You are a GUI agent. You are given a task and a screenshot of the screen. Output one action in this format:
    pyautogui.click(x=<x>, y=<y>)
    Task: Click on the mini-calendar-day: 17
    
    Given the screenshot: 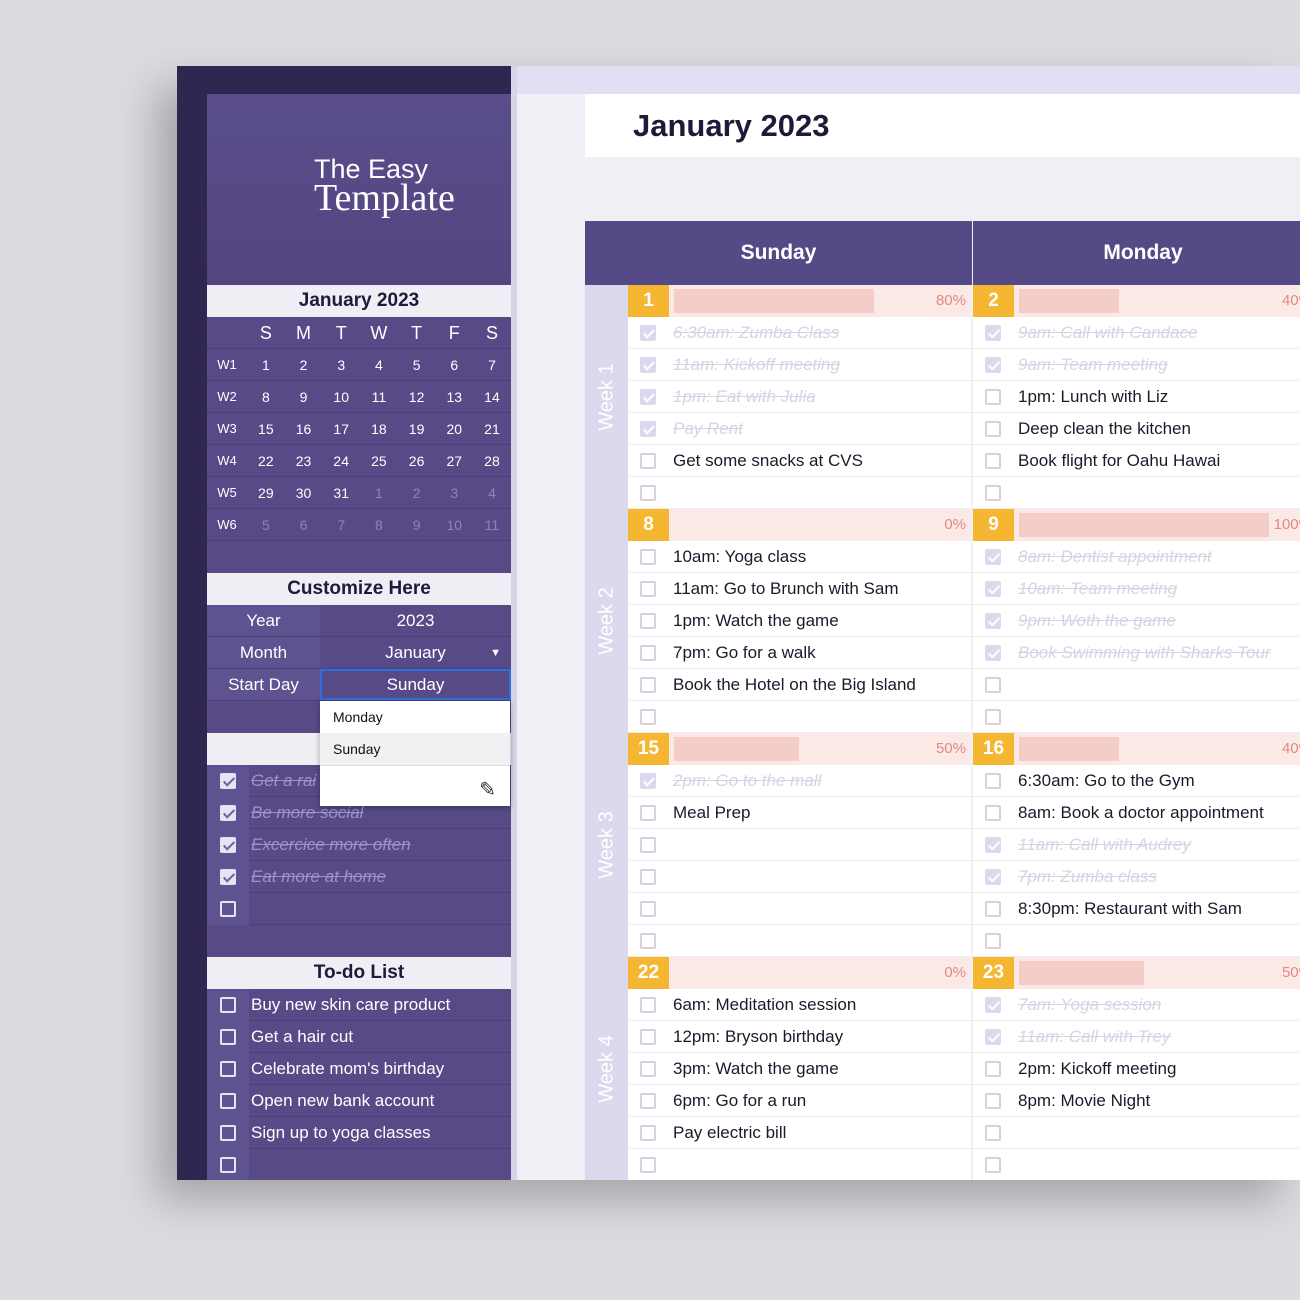 What is the action you would take?
    pyautogui.click(x=341, y=428)
    